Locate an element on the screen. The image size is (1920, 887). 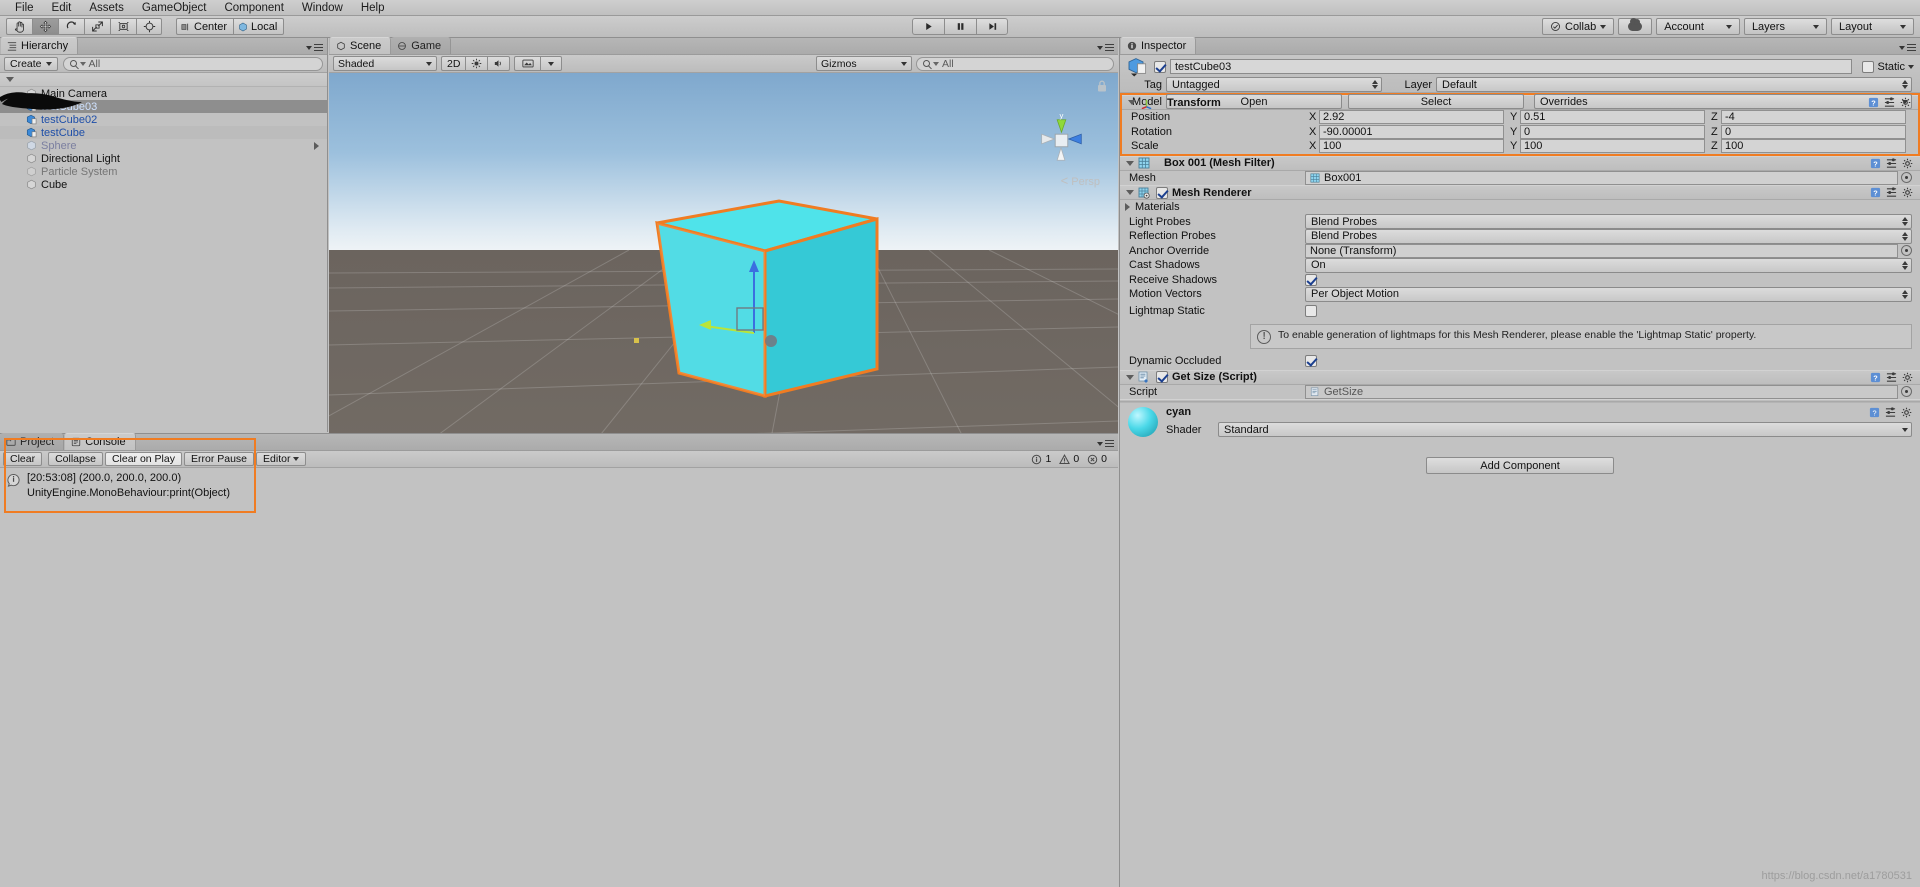
script-picker-button is located at coordinates (1906, 392).